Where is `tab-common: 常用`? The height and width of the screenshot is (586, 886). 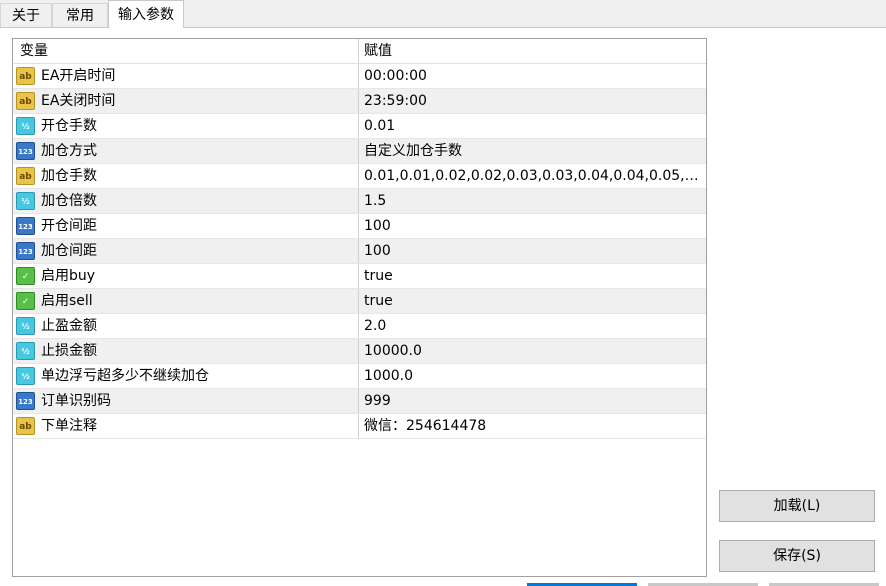 tab-common: 常用 is located at coordinates (80, 15).